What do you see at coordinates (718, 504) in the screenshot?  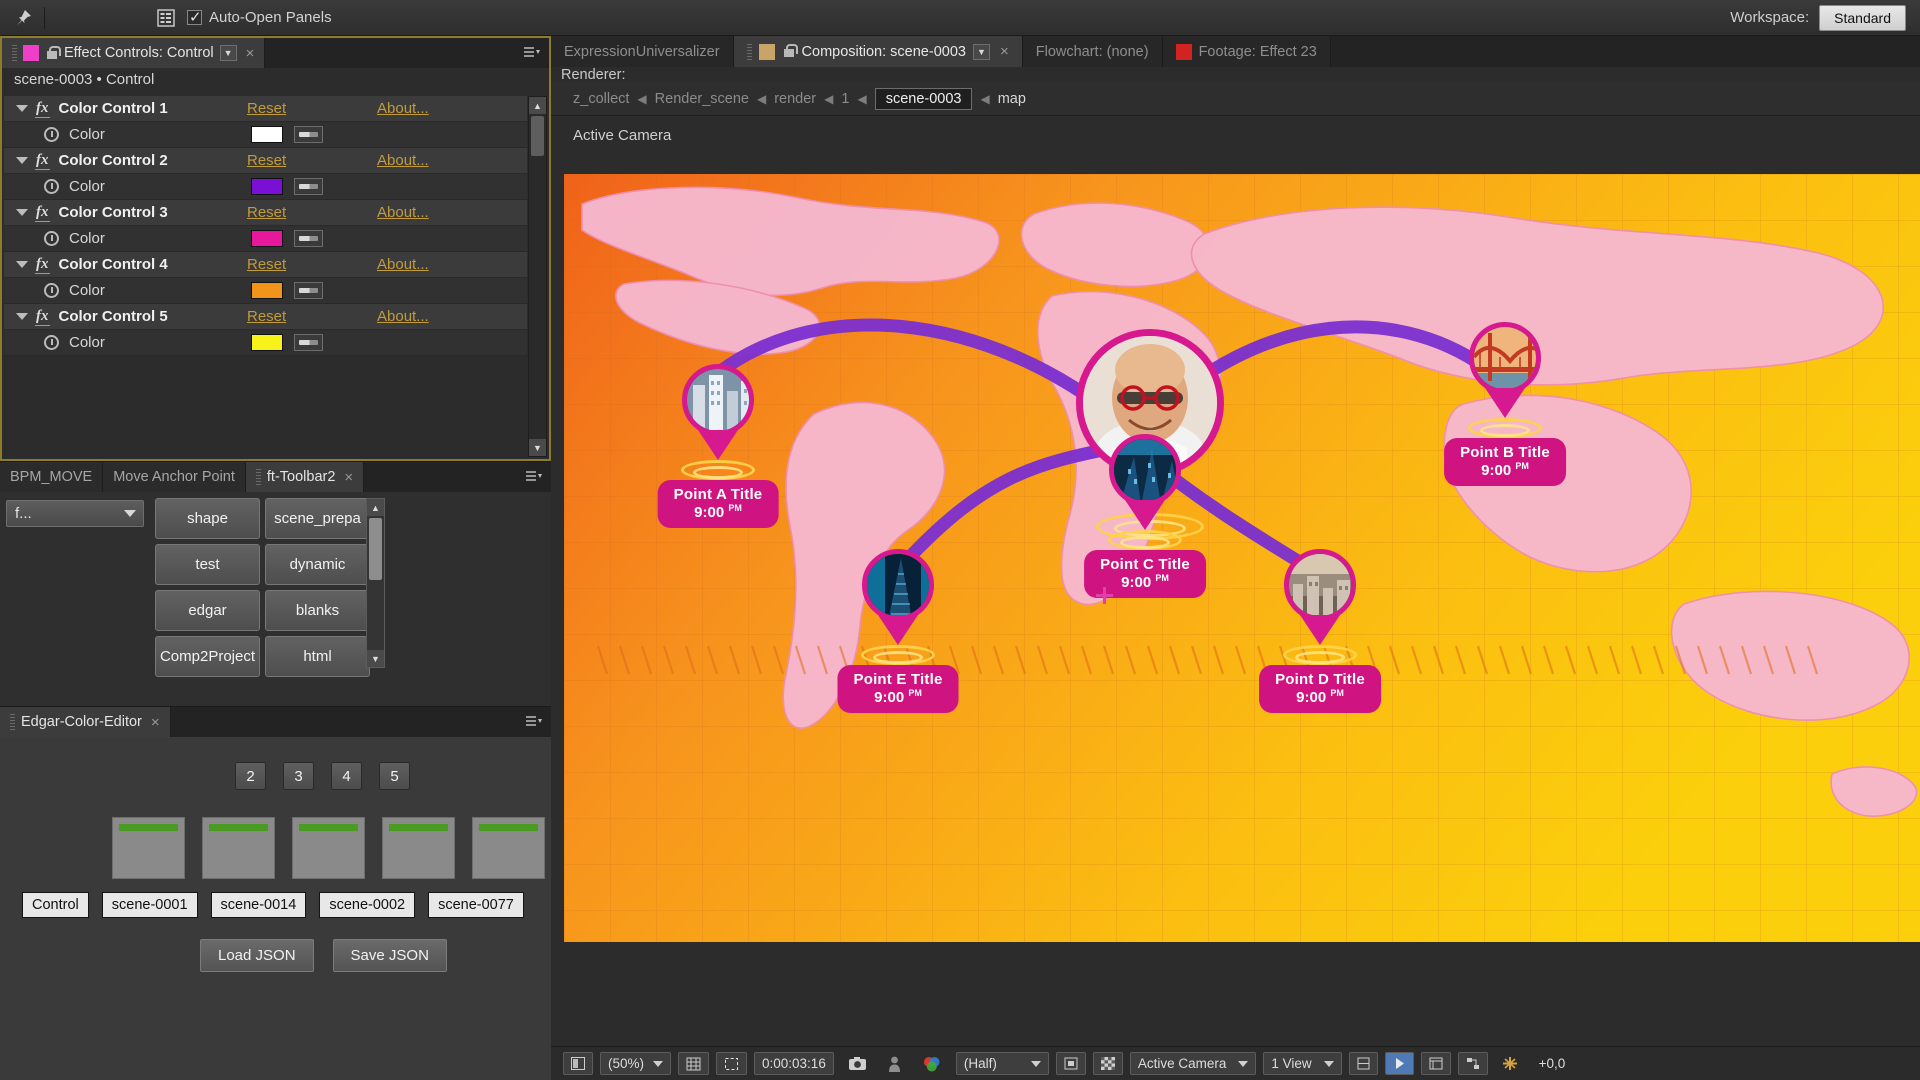 I see `pin-label: Point A Title 9:00 PM` at bounding box center [718, 504].